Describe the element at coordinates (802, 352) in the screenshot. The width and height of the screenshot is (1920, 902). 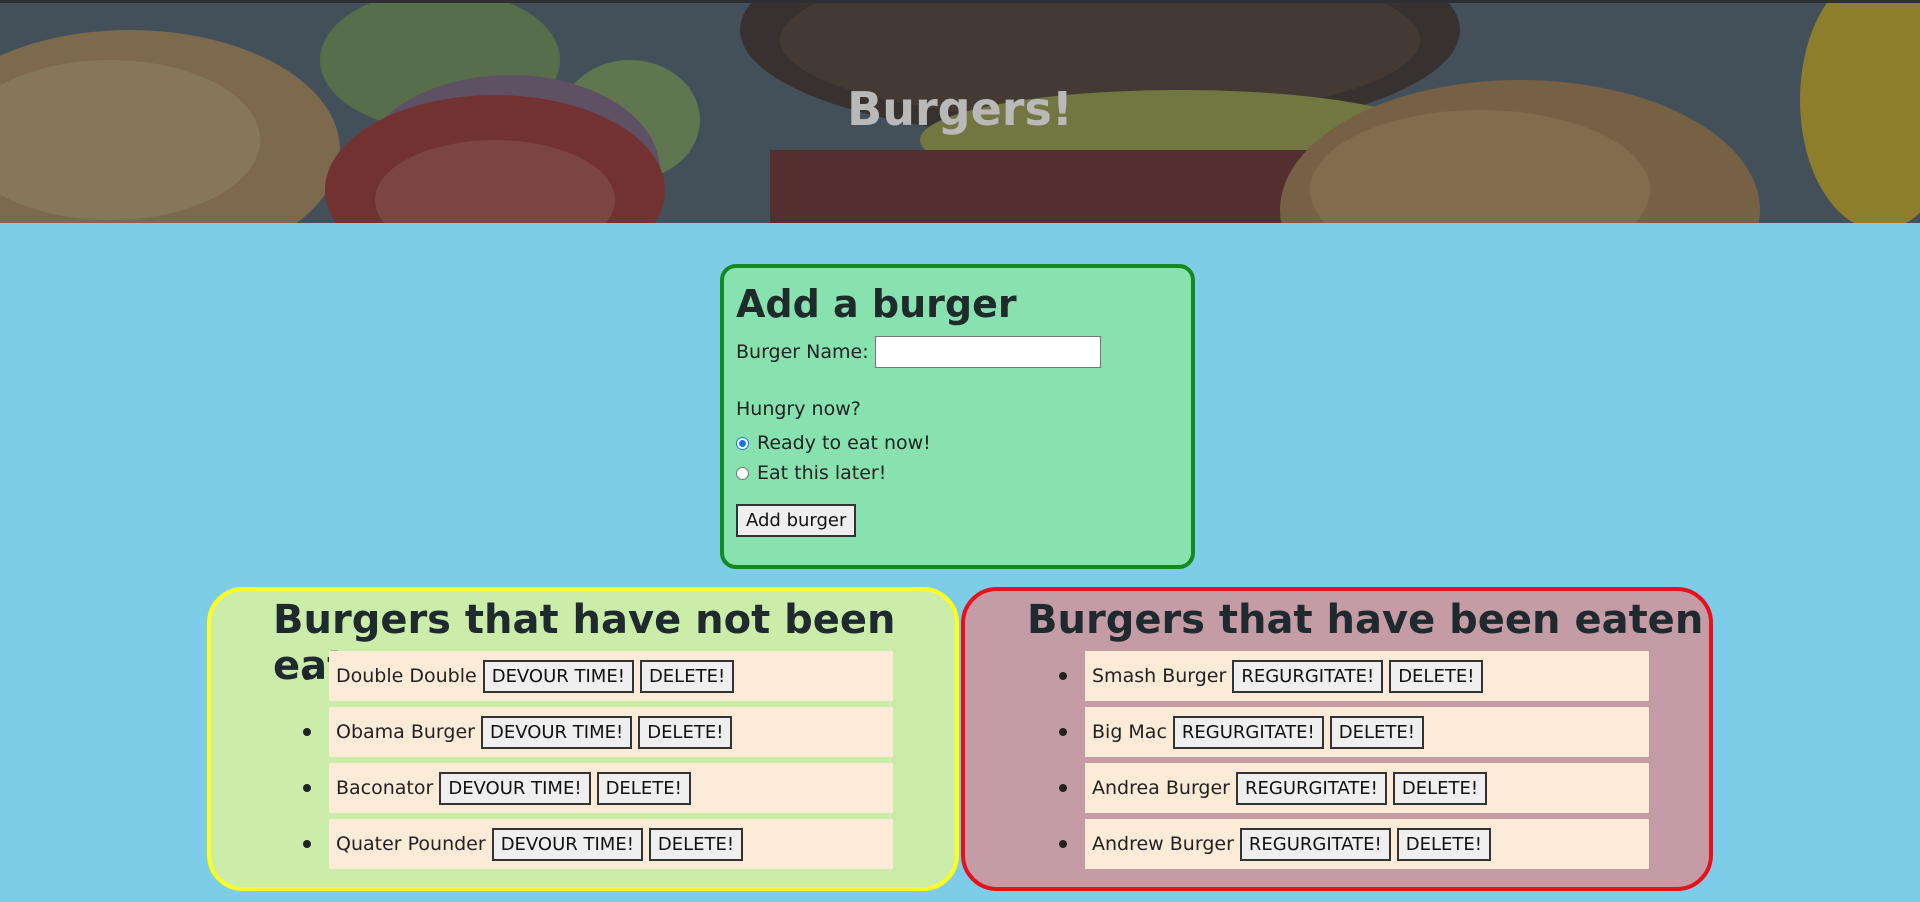
I see `burger-name-label: Burger Name:` at that location.